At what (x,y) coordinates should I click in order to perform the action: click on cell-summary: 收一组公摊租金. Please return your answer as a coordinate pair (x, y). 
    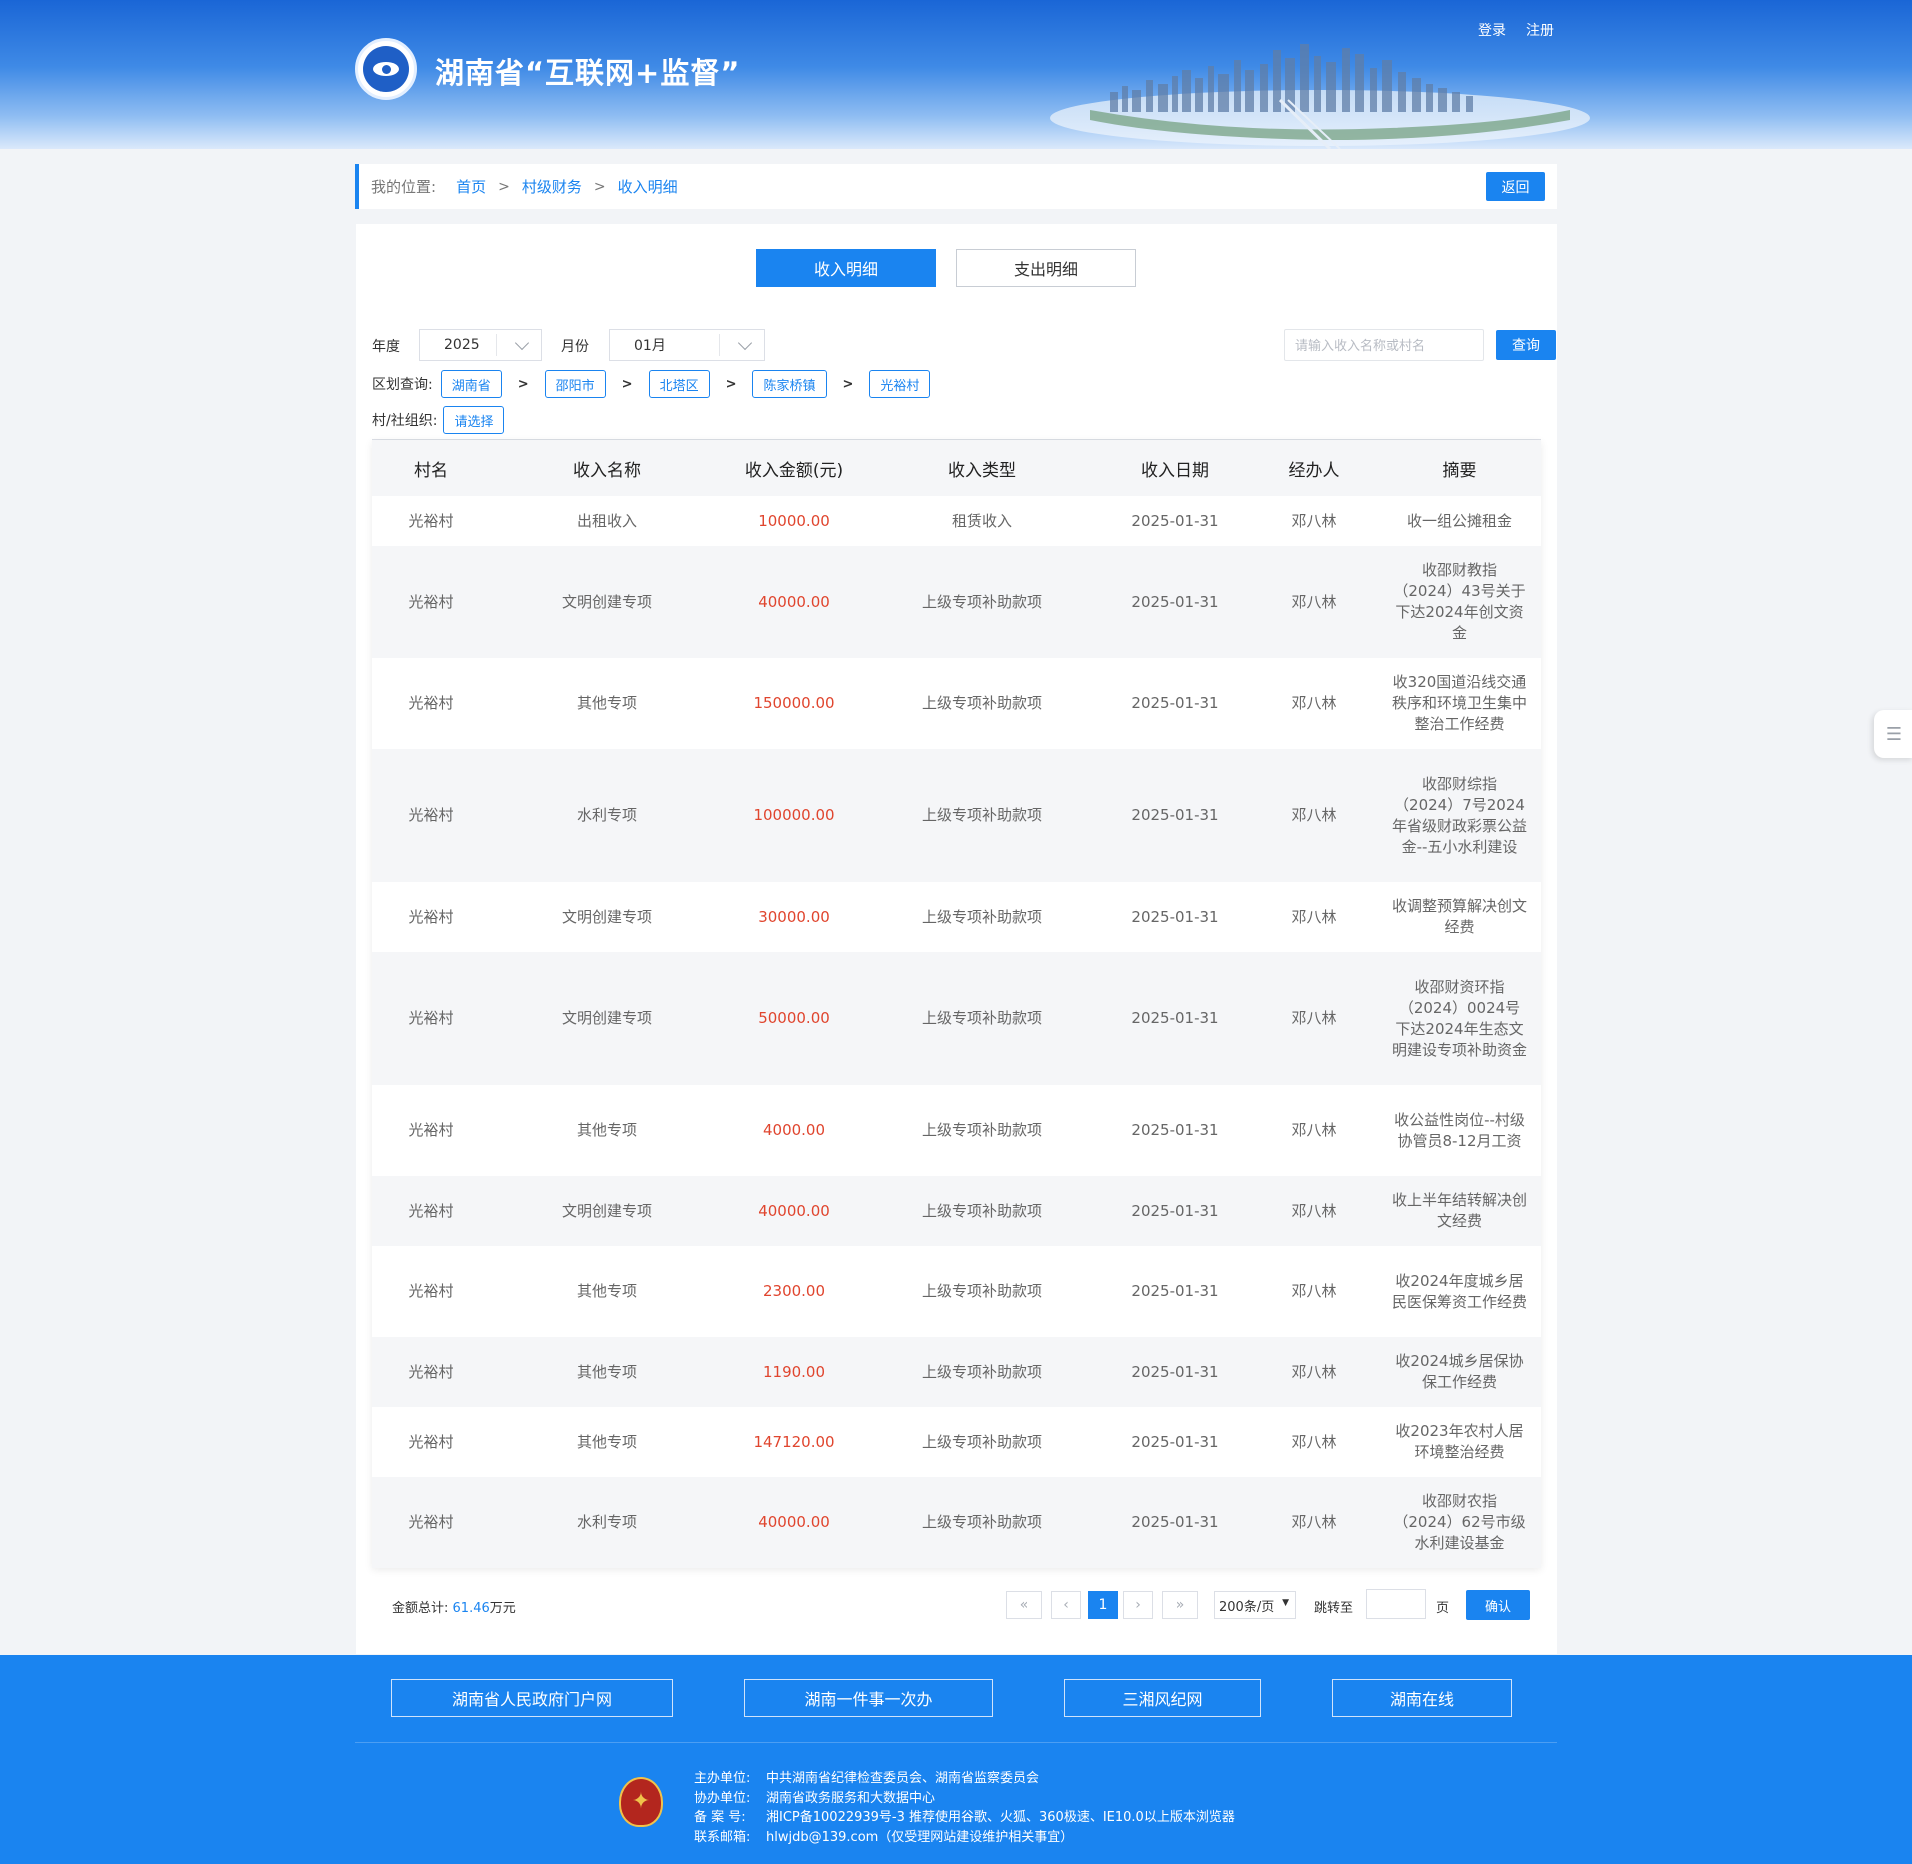
    Looking at the image, I should click on (1459, 521).